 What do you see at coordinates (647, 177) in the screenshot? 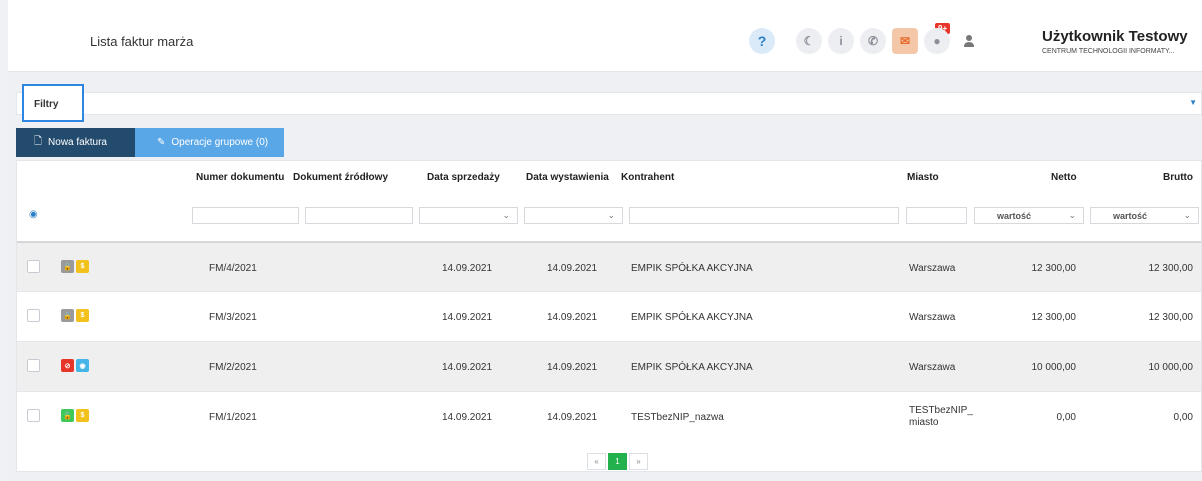
I see `col-kontrahent: Kontrahent` at bounding box center [647, 177].